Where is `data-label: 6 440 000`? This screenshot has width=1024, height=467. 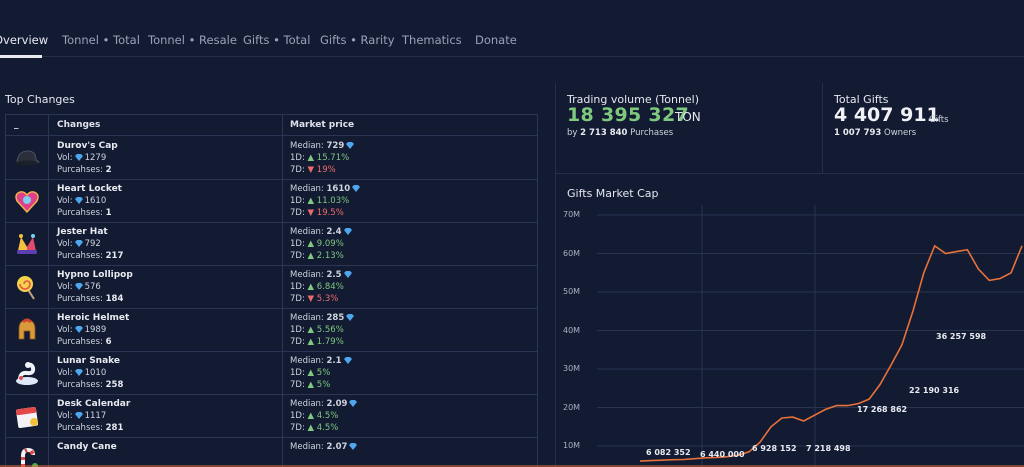 data-label: 6 440 000 is located at coordinates (722, 454).